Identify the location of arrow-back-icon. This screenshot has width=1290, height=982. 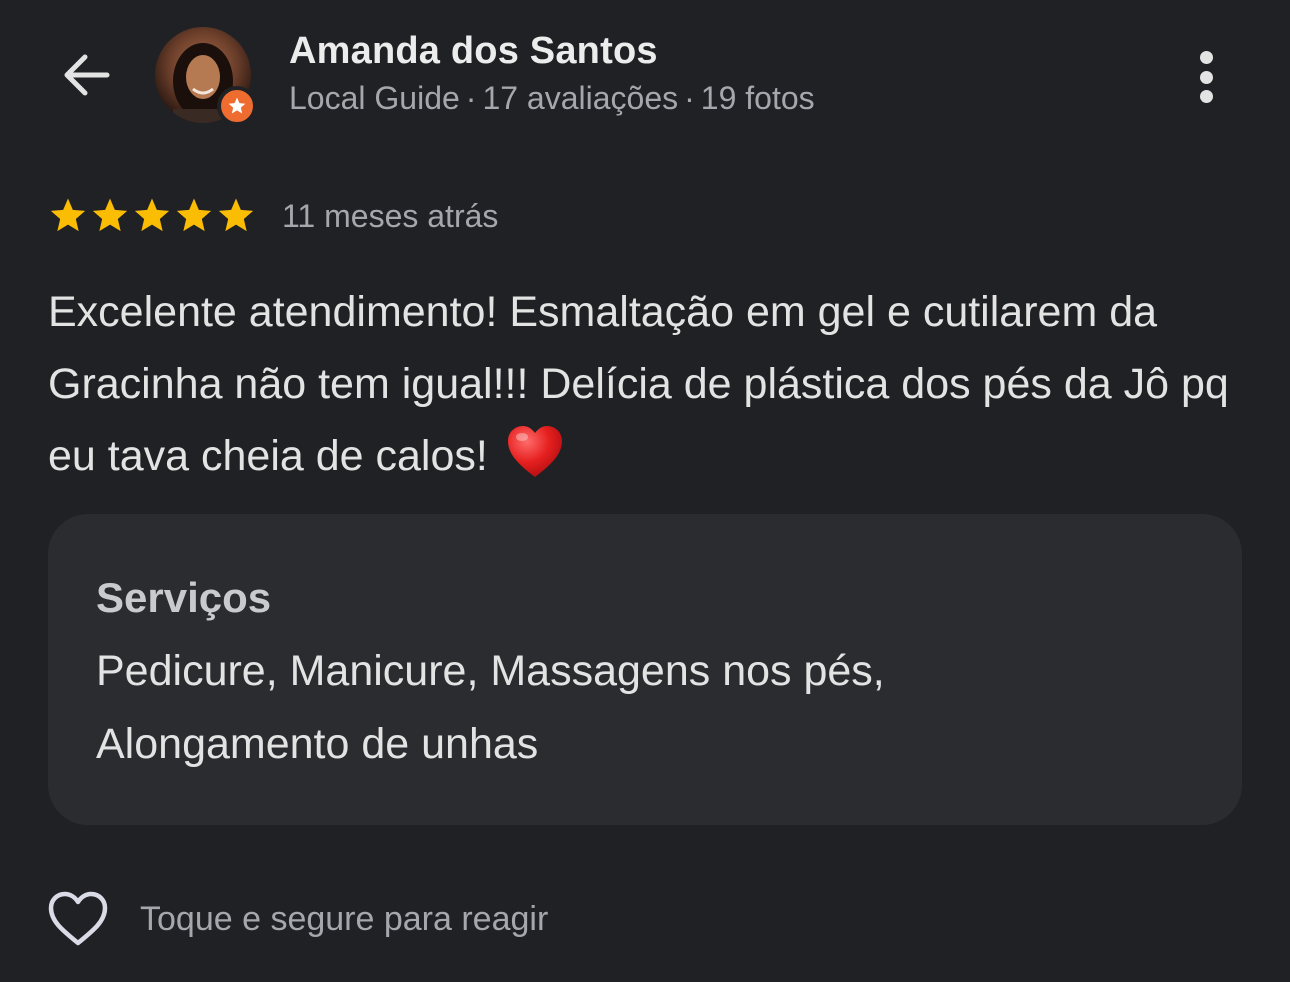
(87, 75).